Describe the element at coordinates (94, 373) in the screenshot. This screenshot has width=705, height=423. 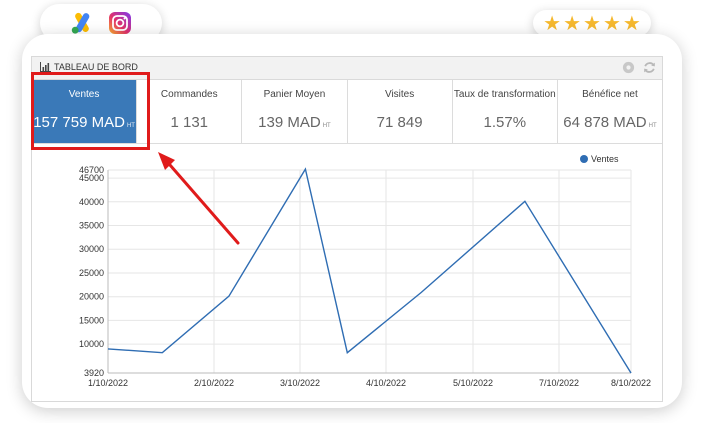
I see `y-tick-label: 3920` at that location.